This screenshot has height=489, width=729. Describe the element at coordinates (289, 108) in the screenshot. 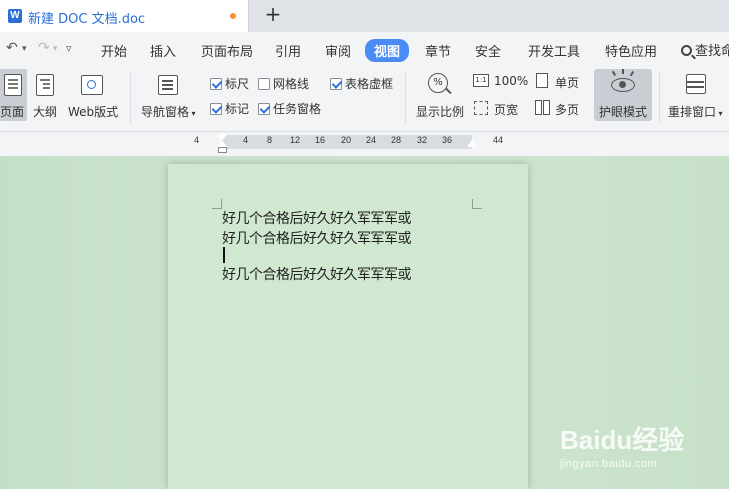

I see `task-pane-checkbox: 任务窗格` at that location.